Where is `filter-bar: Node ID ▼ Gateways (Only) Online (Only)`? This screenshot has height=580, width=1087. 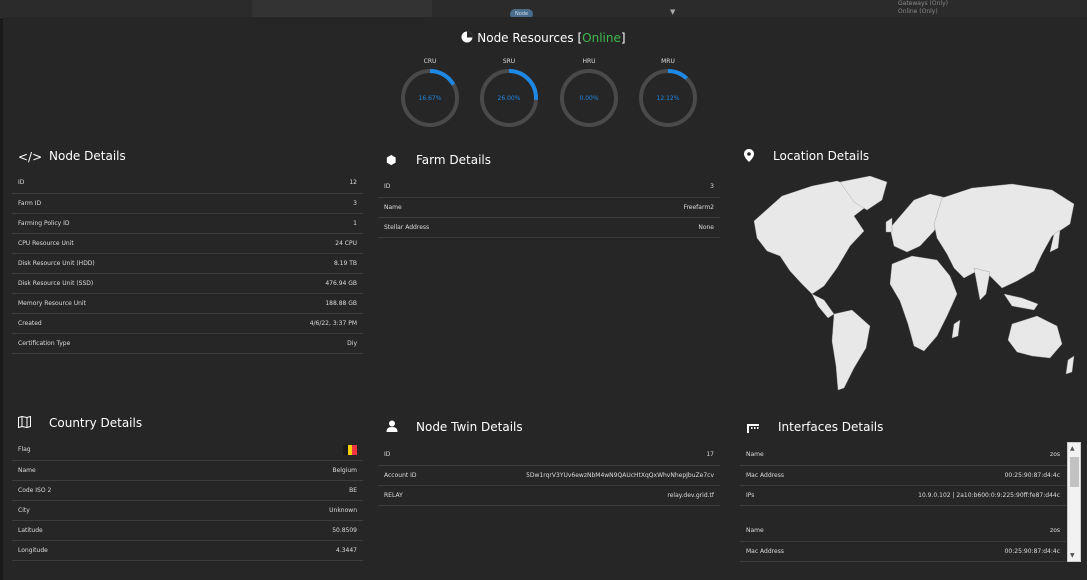
filter-bar: Node ID ▼ Gateways (Only) Online (Only) is located at coordinates (543, 13).